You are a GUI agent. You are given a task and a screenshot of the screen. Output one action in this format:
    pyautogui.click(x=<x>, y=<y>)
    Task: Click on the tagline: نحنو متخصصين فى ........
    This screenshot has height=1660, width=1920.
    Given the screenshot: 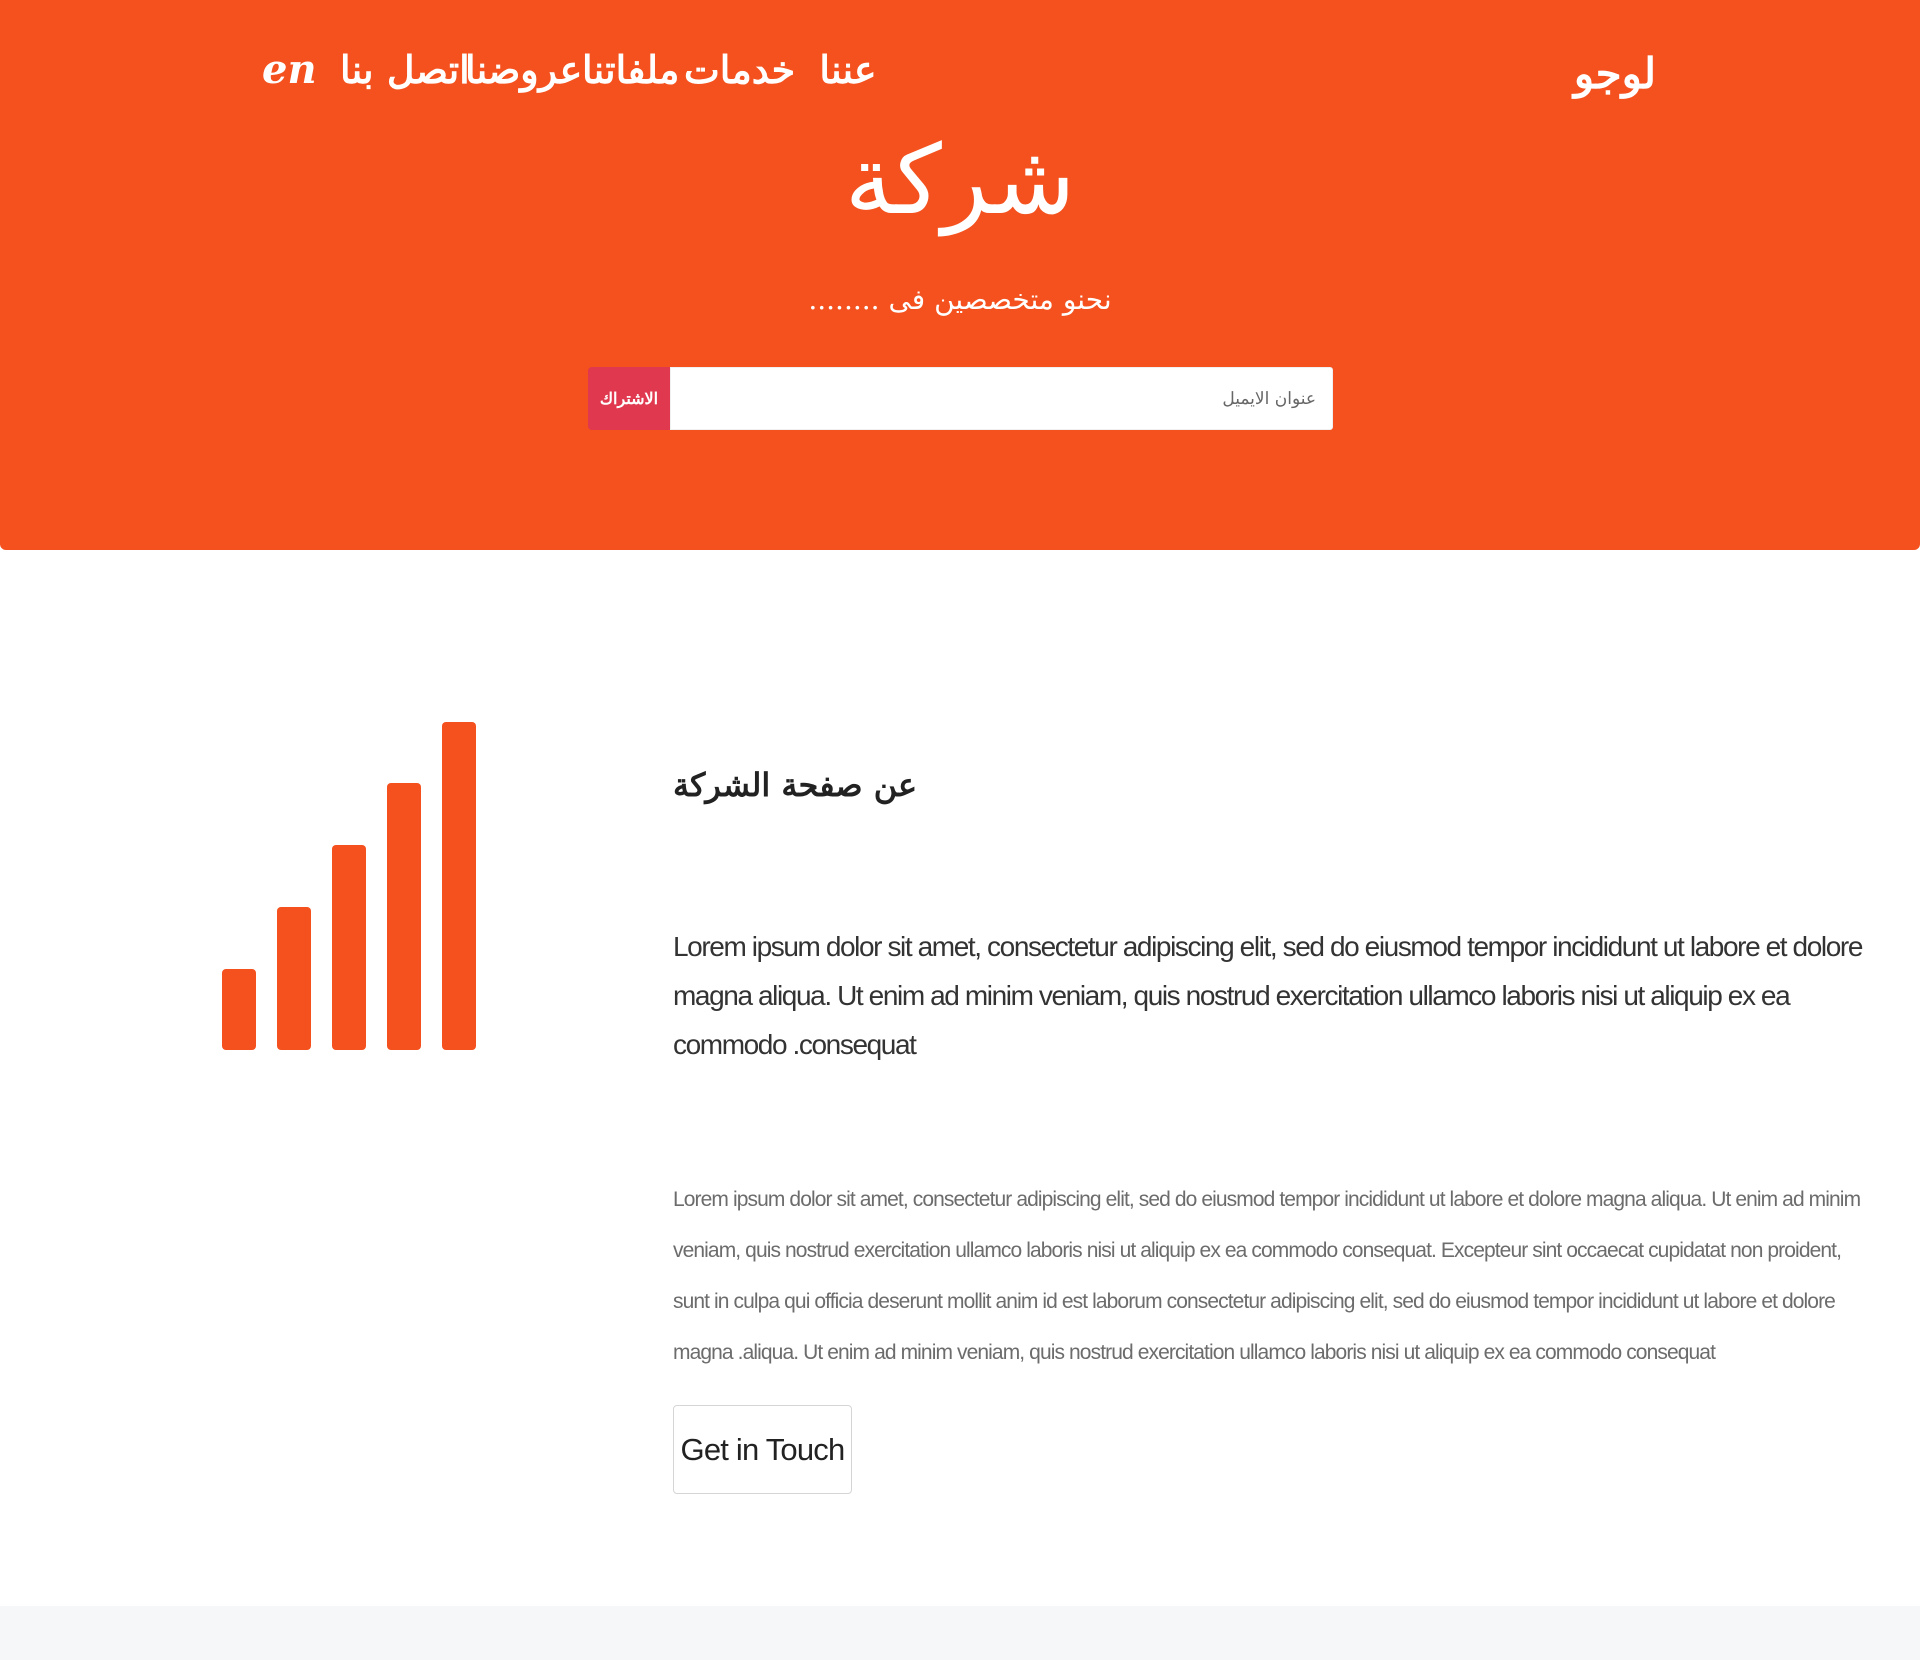 What is the action you would take?
    pyautogui.click(x=960, y=299)
    